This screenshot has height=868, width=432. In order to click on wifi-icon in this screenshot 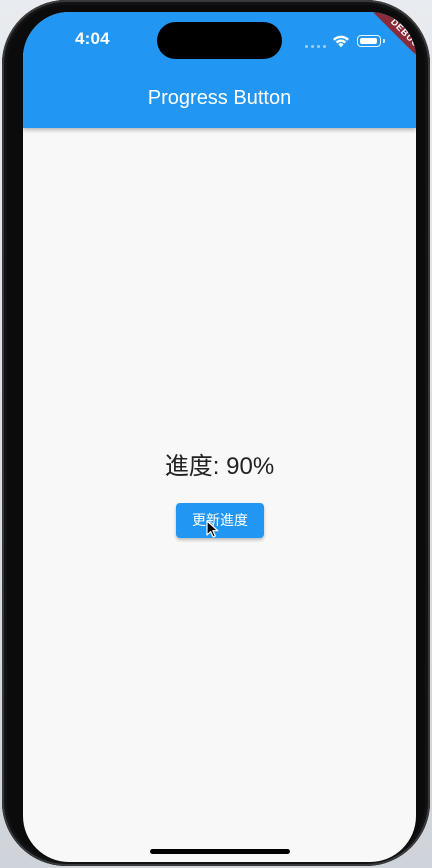, I will do `click(341, 41)`.